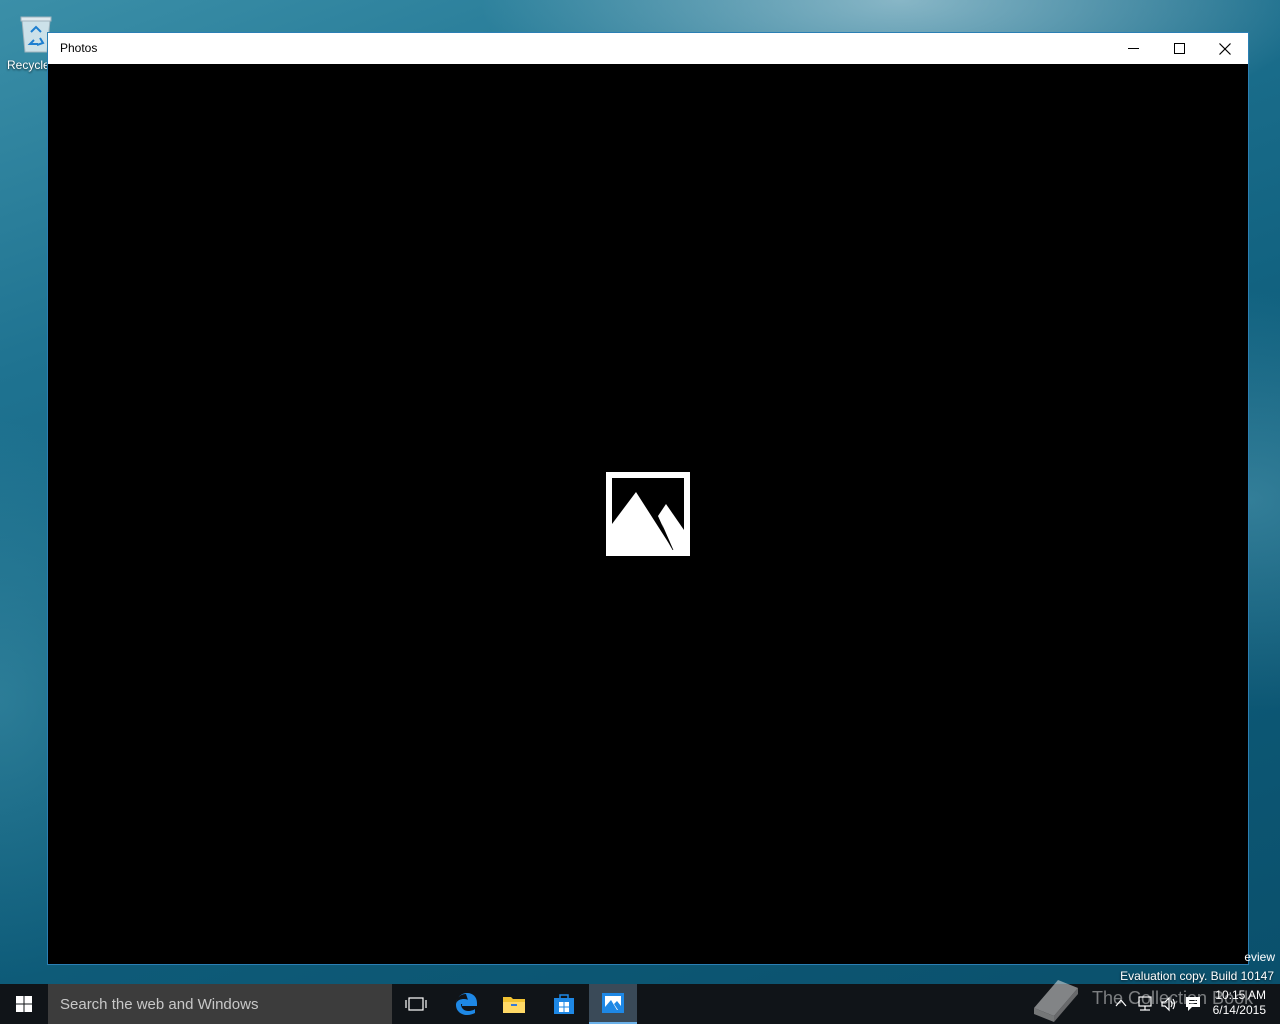 This screenshot has height=1024, width=1280. I want to click on search-input: Search the web and Windows, so click(220, 1004).